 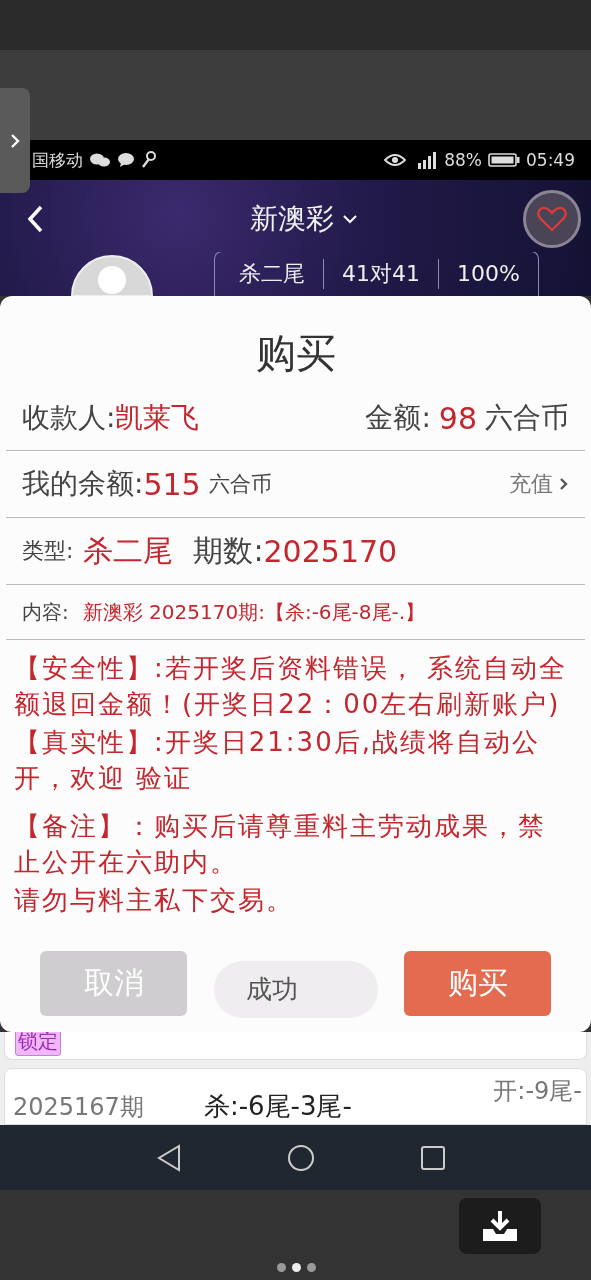 What do you see at coordinates (432, 1157) in the screenshot?
I see `recents-icon` at bounding box center [432, 1157].